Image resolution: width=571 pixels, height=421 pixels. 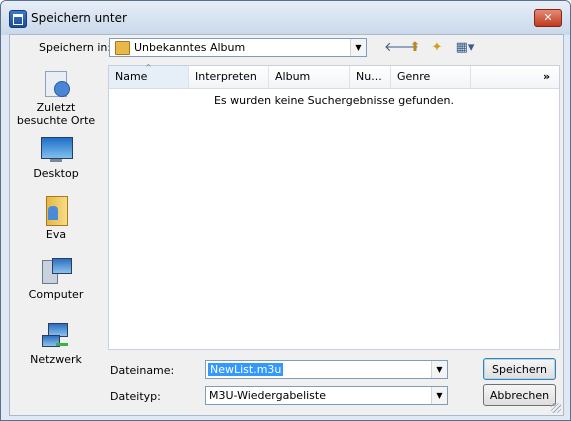 I want to click on place-eva: Eva, so click(x=56, y=218).